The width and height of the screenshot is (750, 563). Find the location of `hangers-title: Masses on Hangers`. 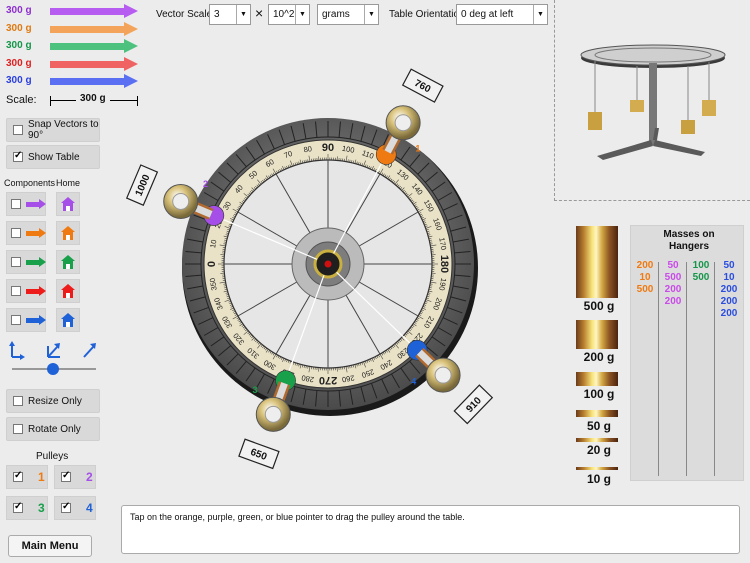

hangers-title: Masses on Hangers is located at coordinates (689, 240).